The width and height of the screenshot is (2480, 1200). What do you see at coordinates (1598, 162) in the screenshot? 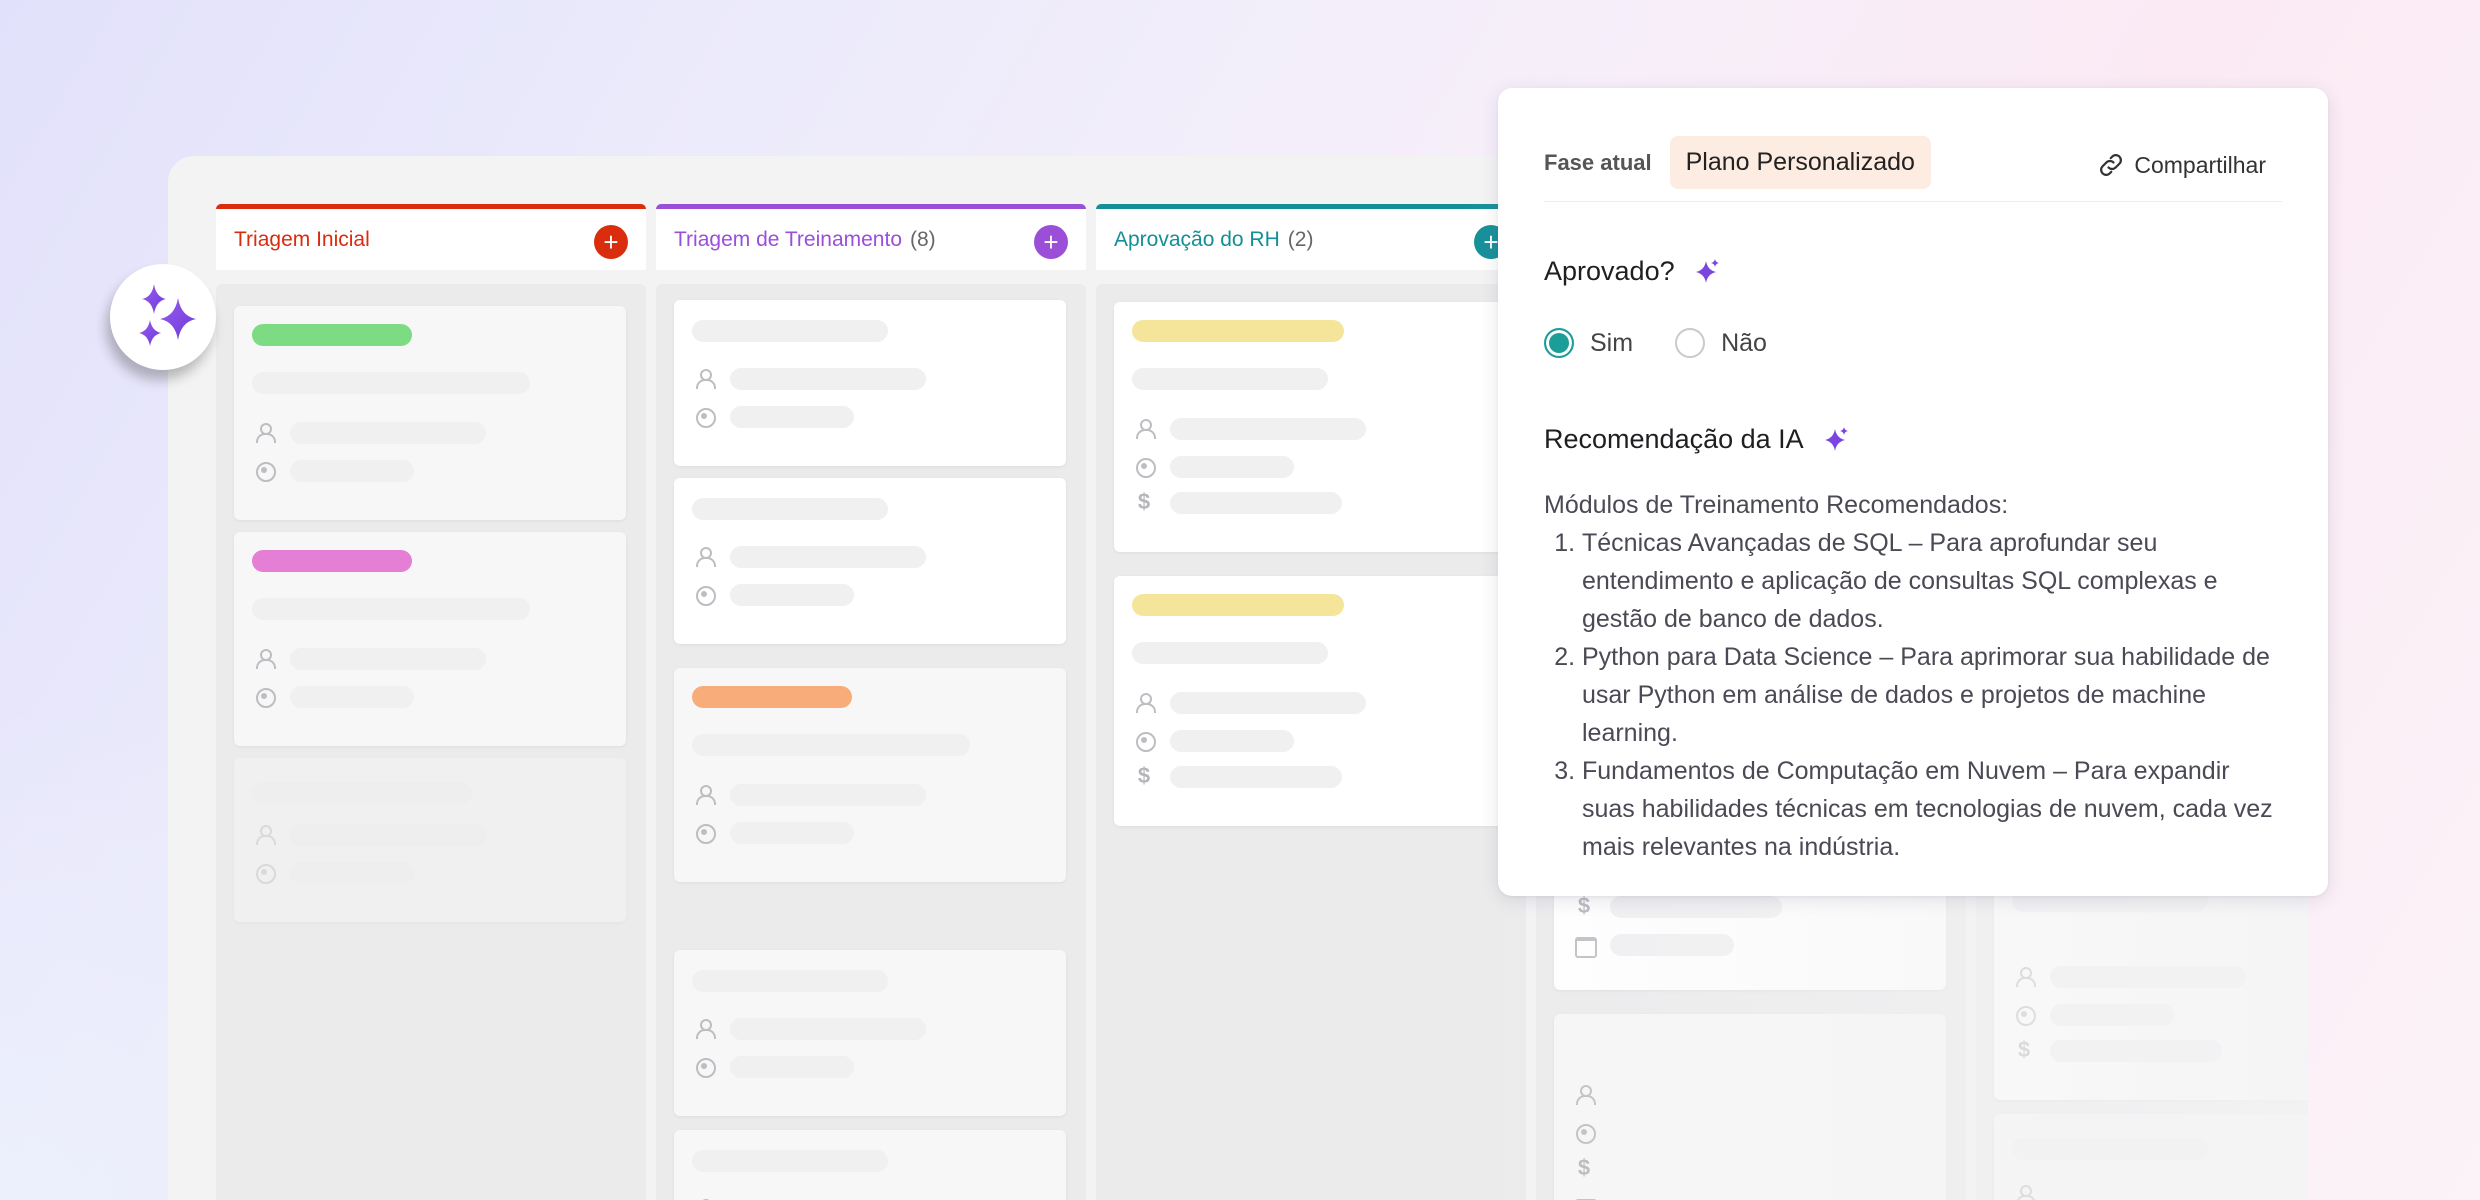
I see `phase-label: Fase atual` at bounding box center [1598, 162].